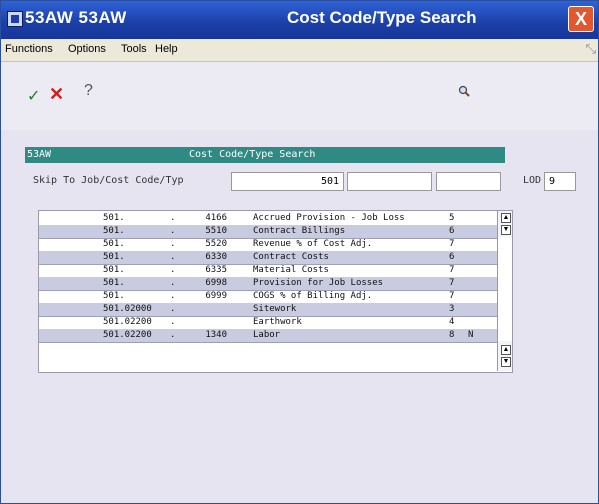 The height and width of the screenshot is (504, 599). I want to click on table-row: 501.. 6335 Material Costs 7, so click(268, 271).